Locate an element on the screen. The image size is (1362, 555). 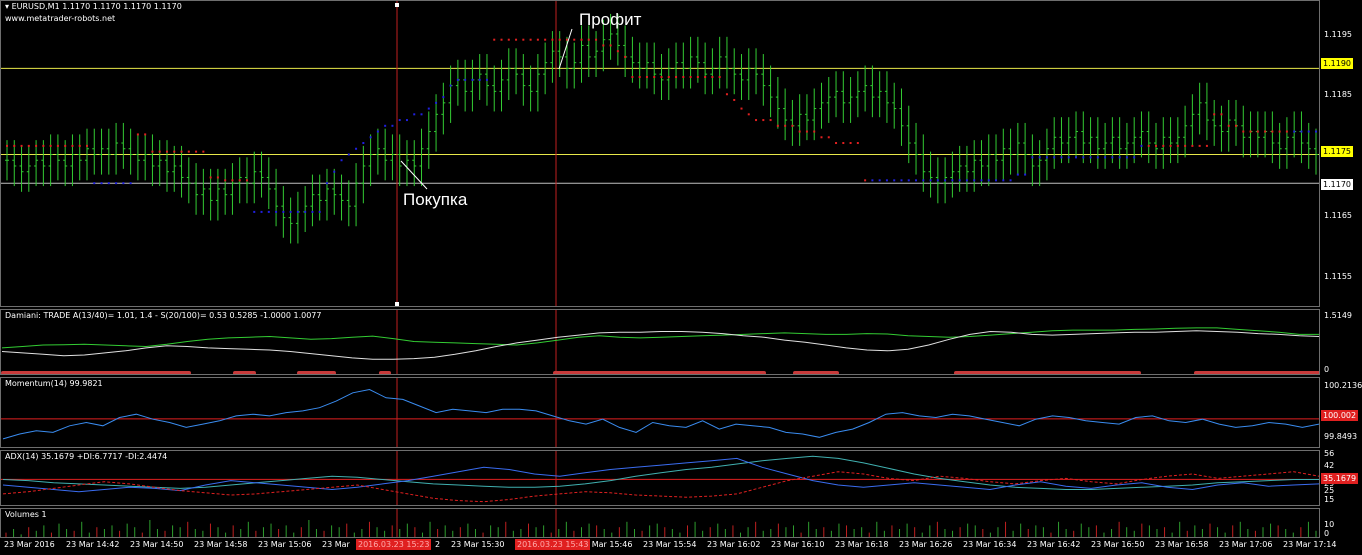
adx-pane: ADX(14) 35.1679 +DI:6.7717 -DI:2.4474 is located at coordinates (660, 478).